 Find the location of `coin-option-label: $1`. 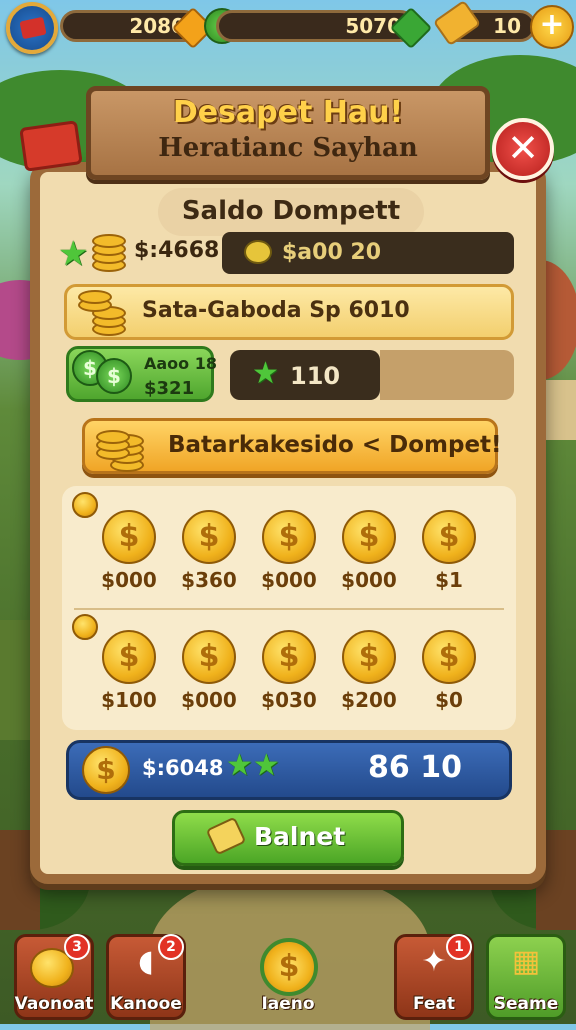

coin-option-label: $1 is located at coordinates (449, 580).